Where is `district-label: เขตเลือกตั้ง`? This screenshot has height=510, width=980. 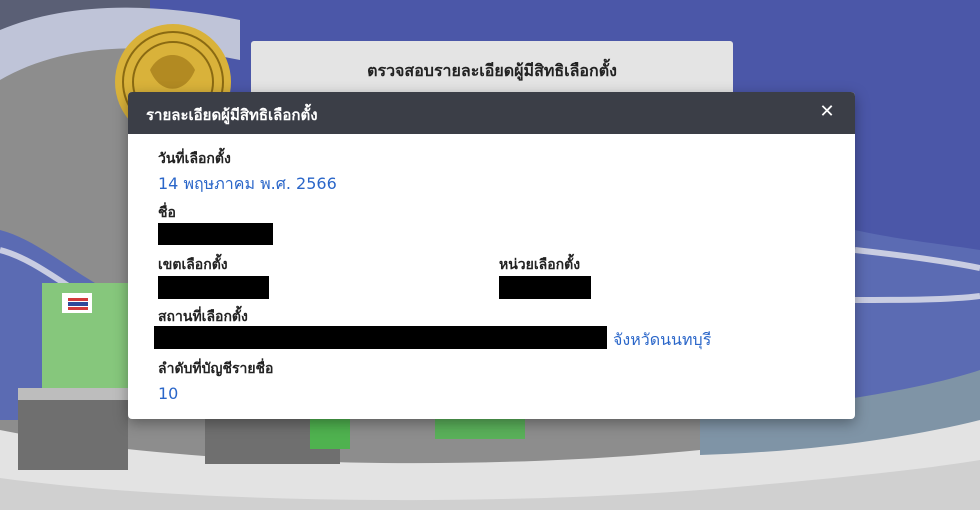
district-label: เขตเลือกตั้ง is located at coordinates (193, 265).